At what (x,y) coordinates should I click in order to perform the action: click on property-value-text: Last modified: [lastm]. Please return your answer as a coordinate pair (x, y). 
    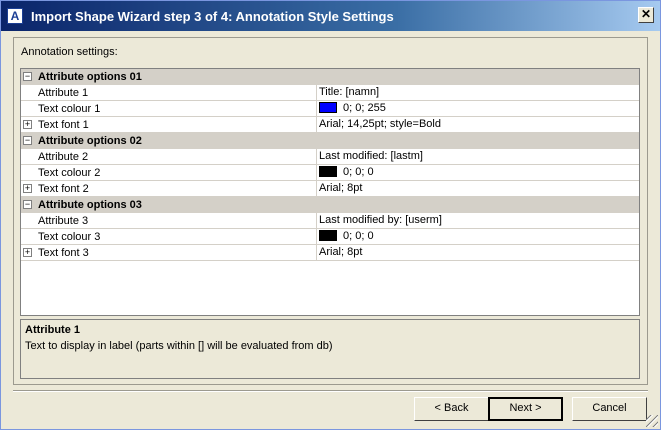
    Looking at the image, I should click on (371, 156).